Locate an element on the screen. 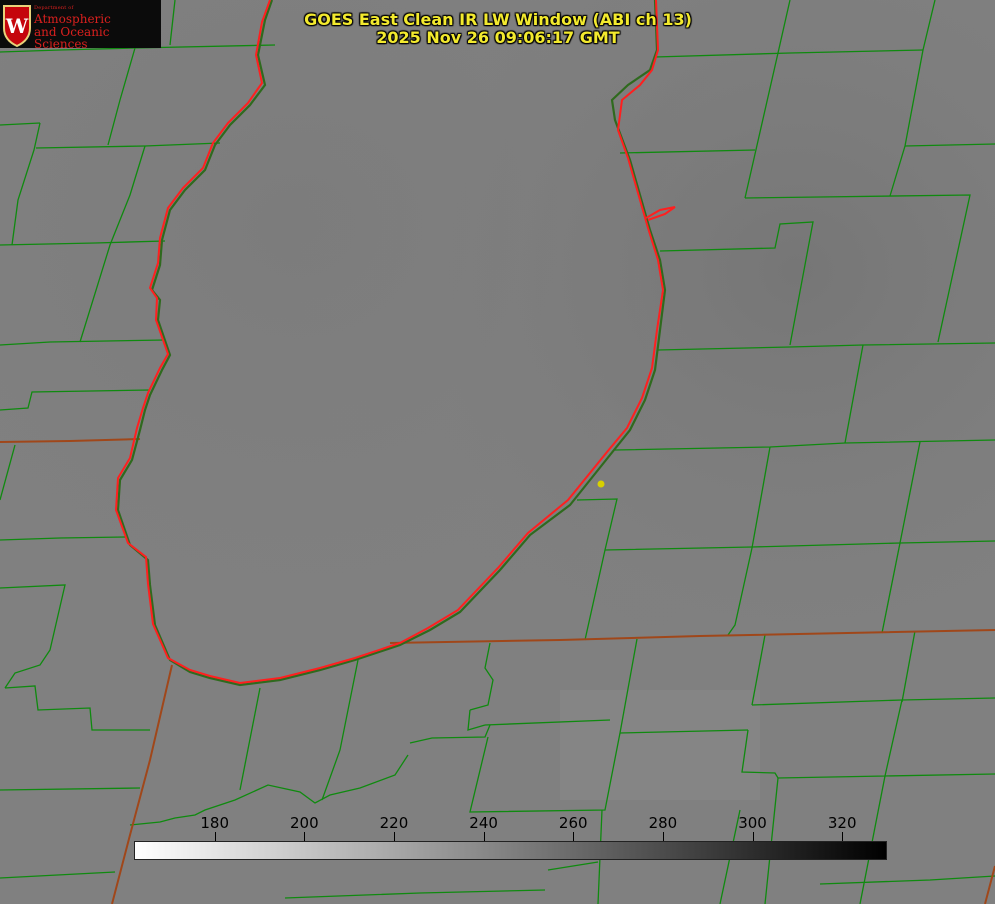  colorbar-tick-label: 200 is located at coordinates (304, 823).